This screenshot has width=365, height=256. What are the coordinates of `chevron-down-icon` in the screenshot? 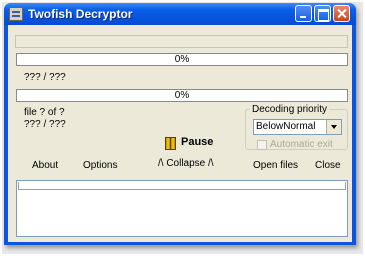 It's located at (333, 127).